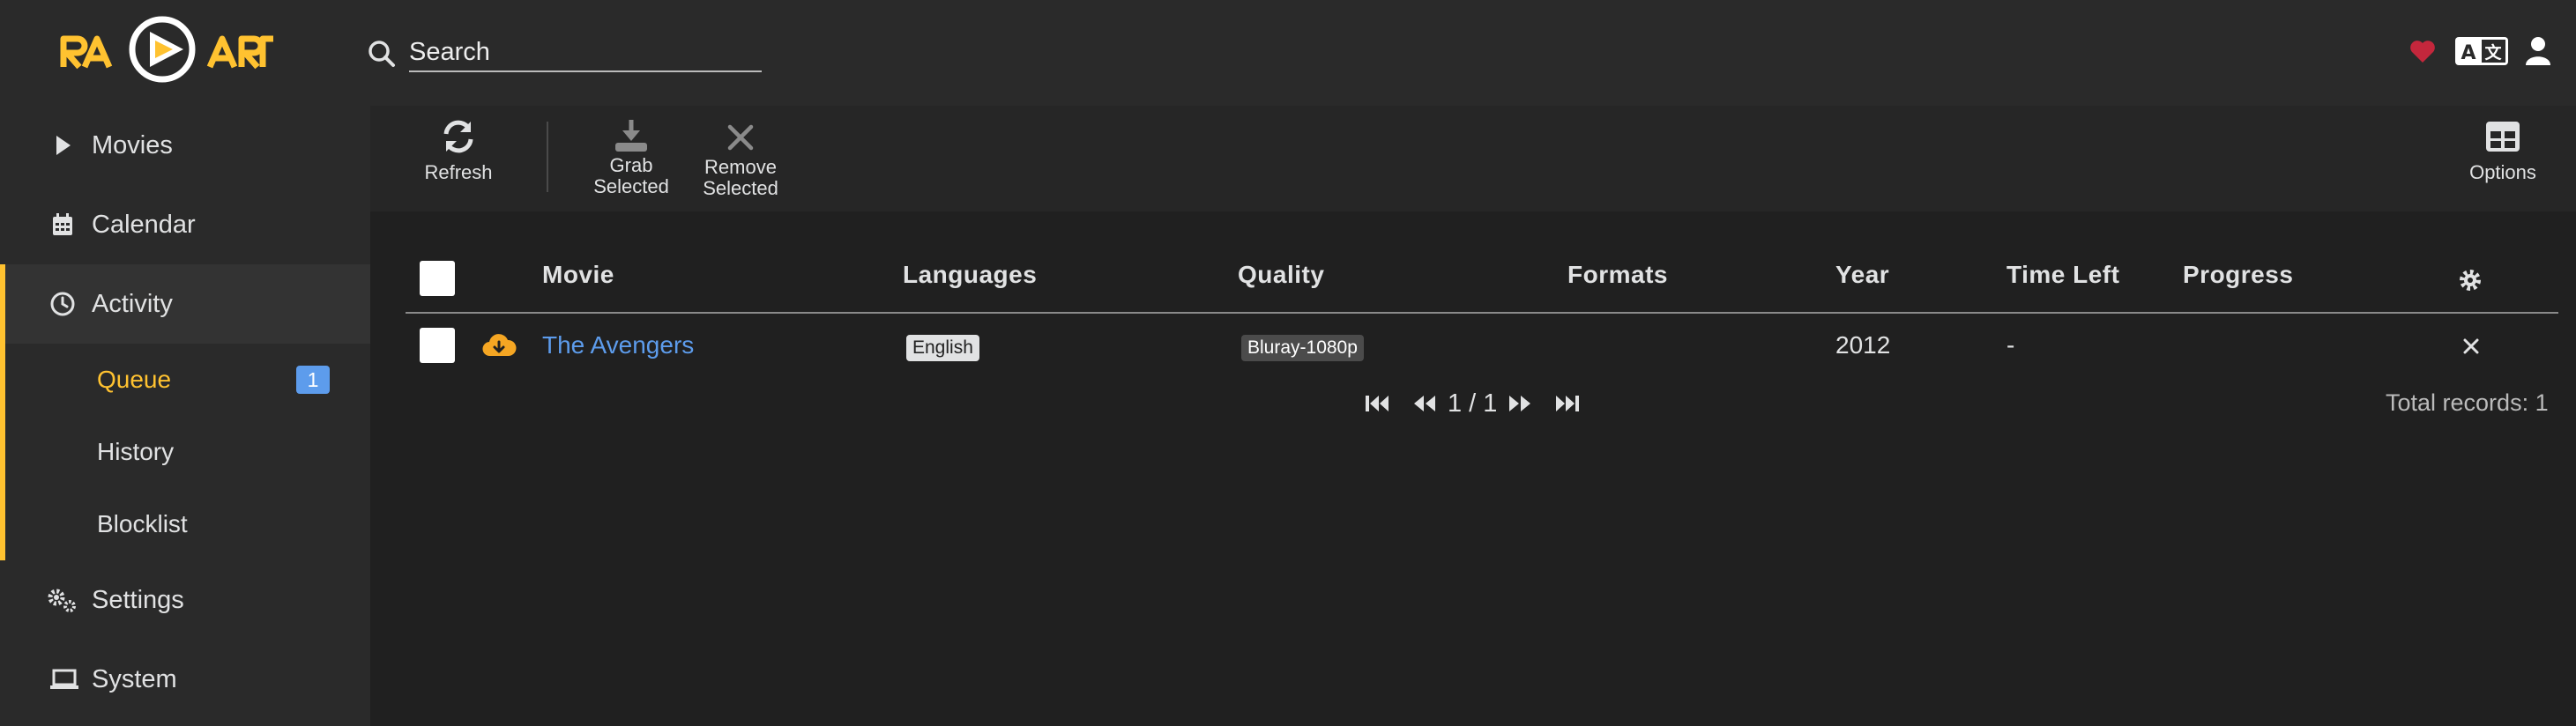  I want to click on remove-label-line1: Remove, so click(740, 167).